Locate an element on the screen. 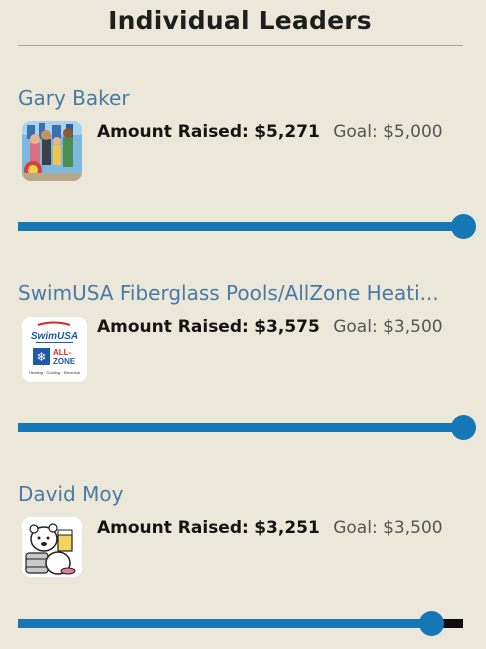 The image size is (486, 649). leader-stats: Amount Raised: $3,251 Goal: $3,500 is located at coordinates (270, 528).